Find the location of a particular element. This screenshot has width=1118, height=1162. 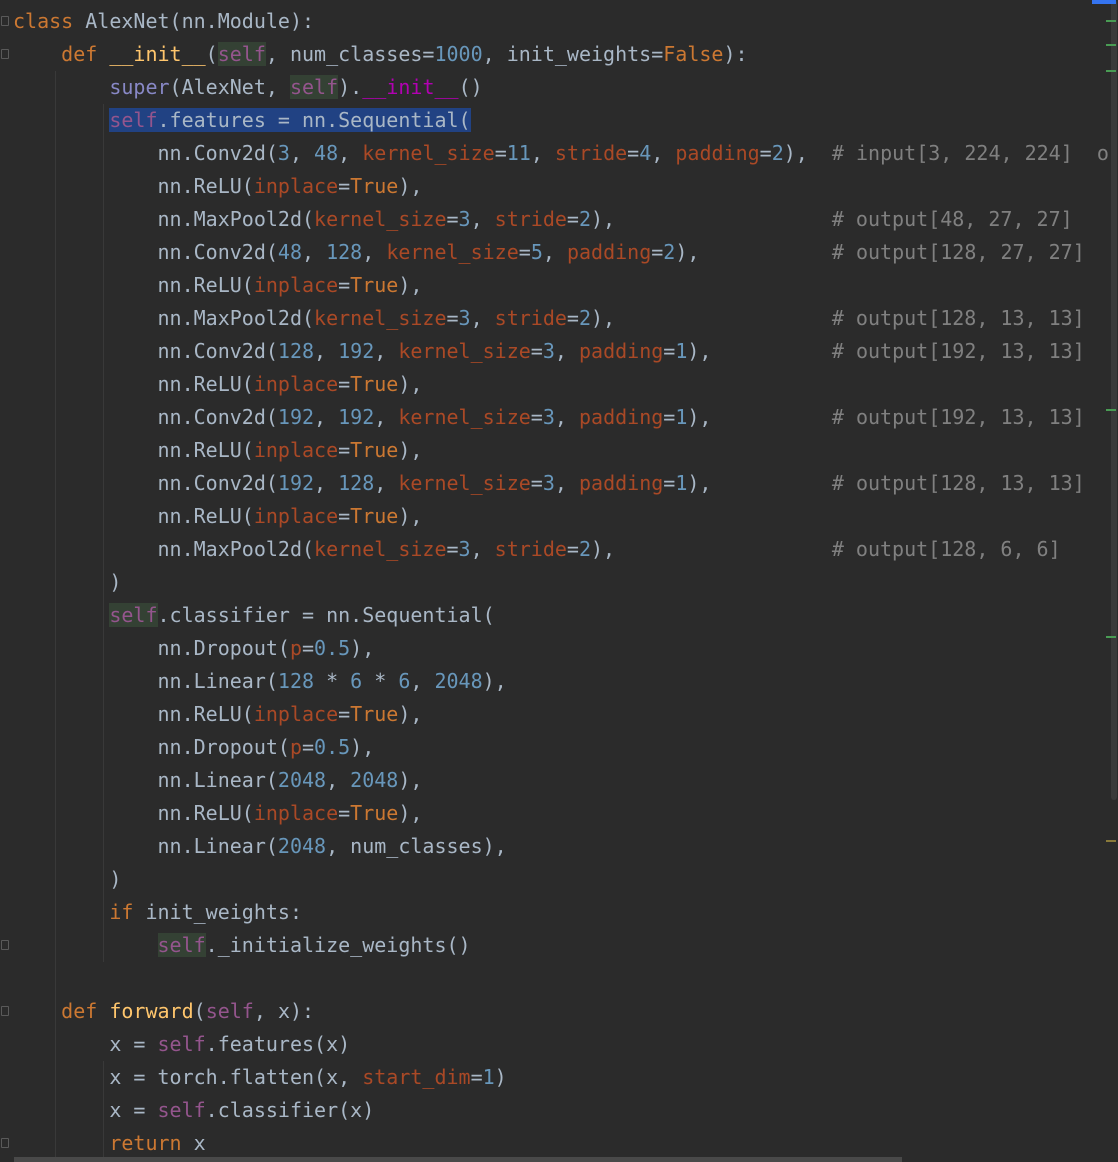

code-line: nn.Linear(2048, 2048), is located at coordinates (555, 780).